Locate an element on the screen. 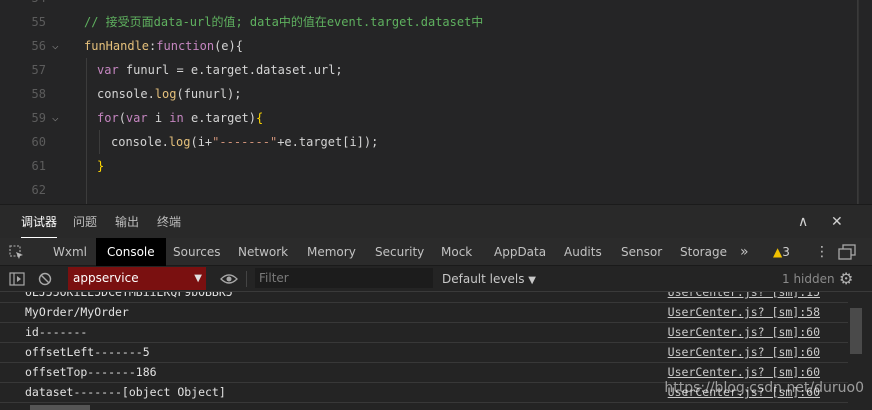 Image resolution: width=872 pixels, height=410 pixels. code-token: e.target) is located at coordinates (219, 118).